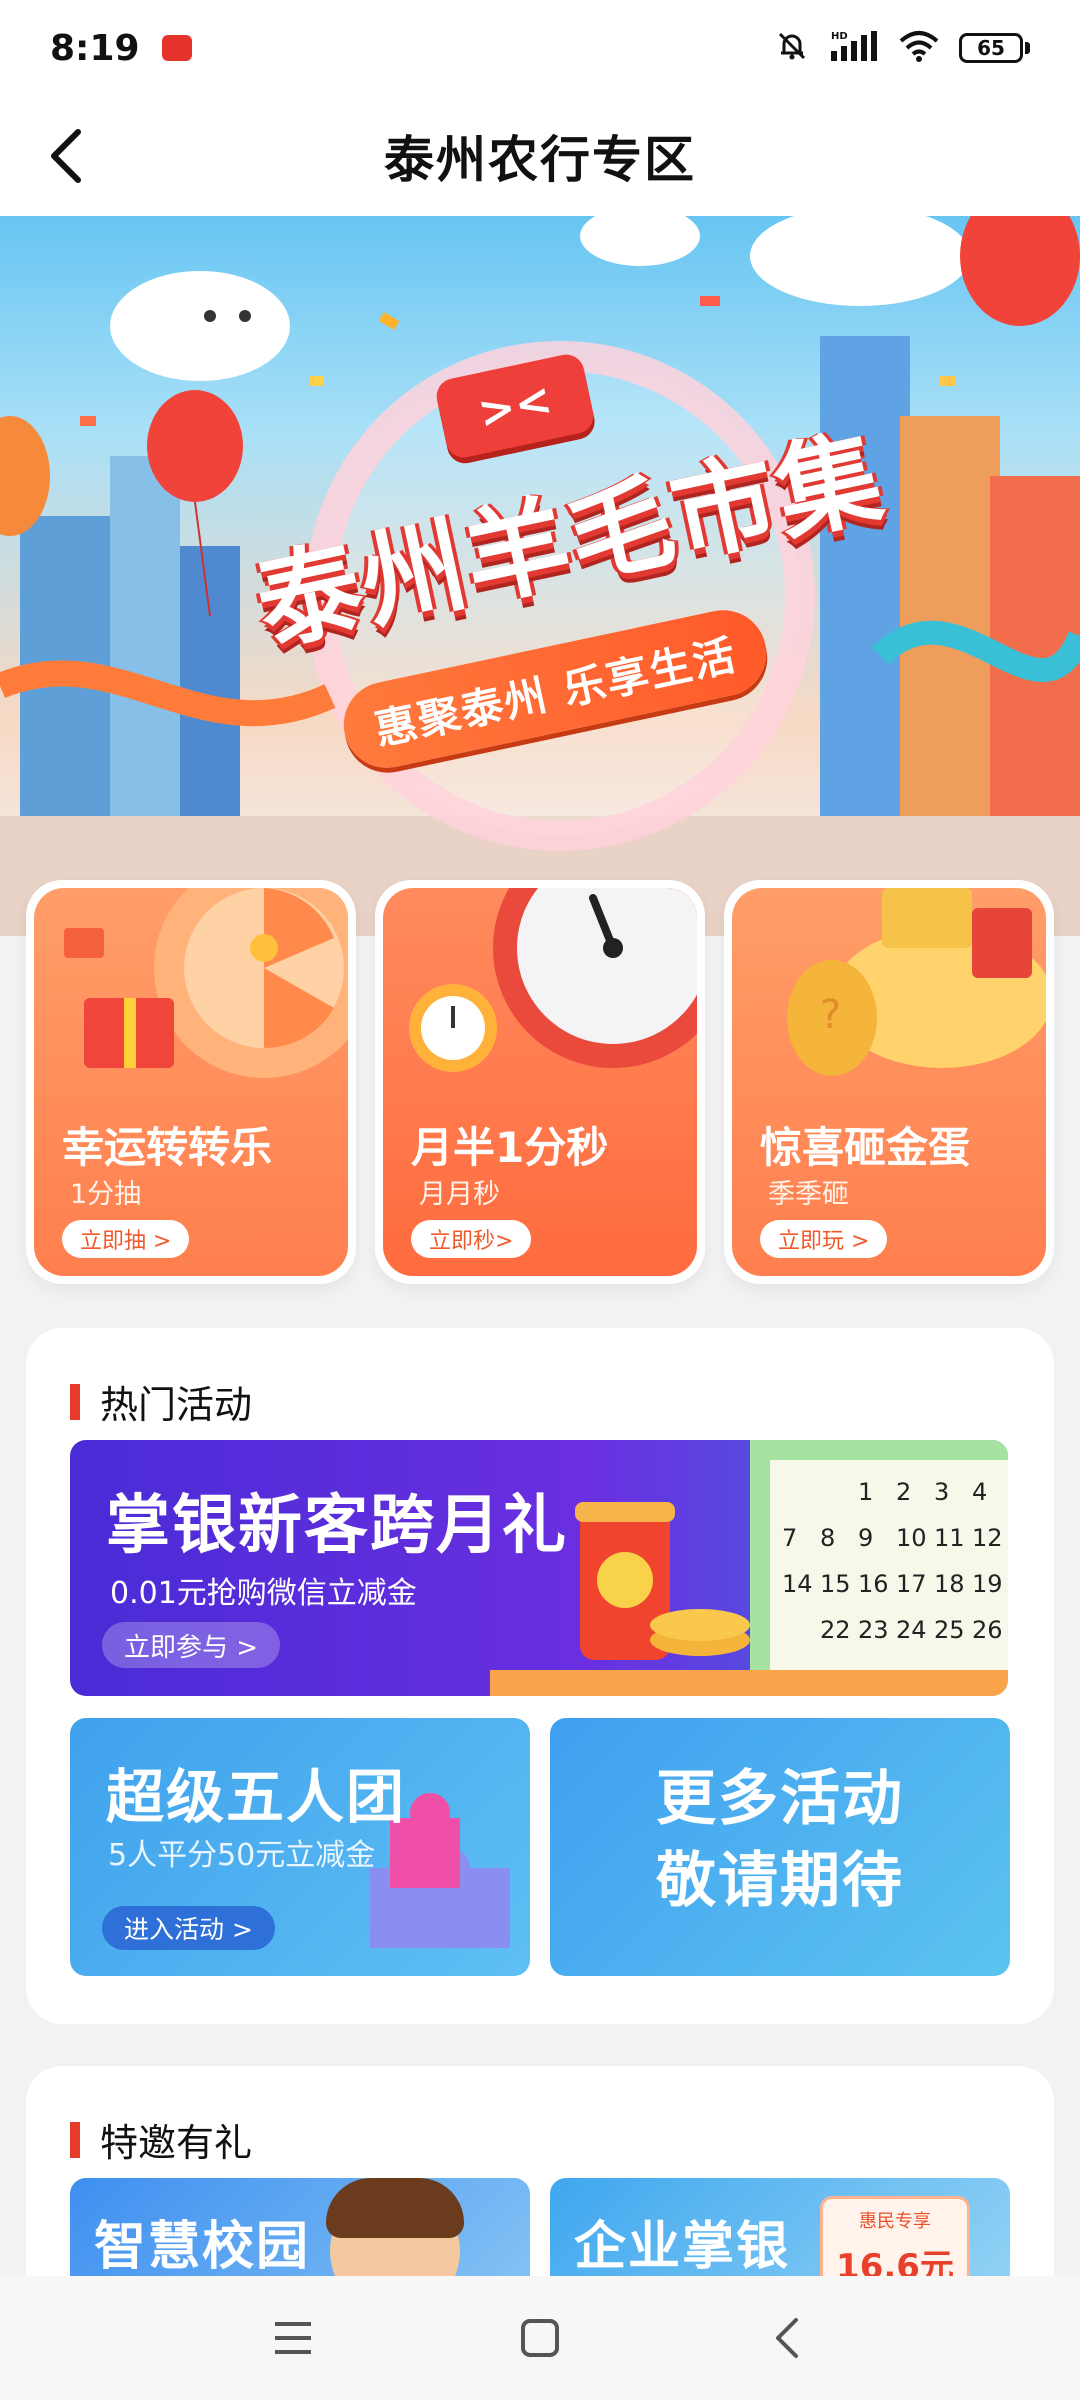 The width and height of the screenshot is (1080, 2400). I want to click on banner-subtitle: 5人平分50元立减金, so click(242, 1855).